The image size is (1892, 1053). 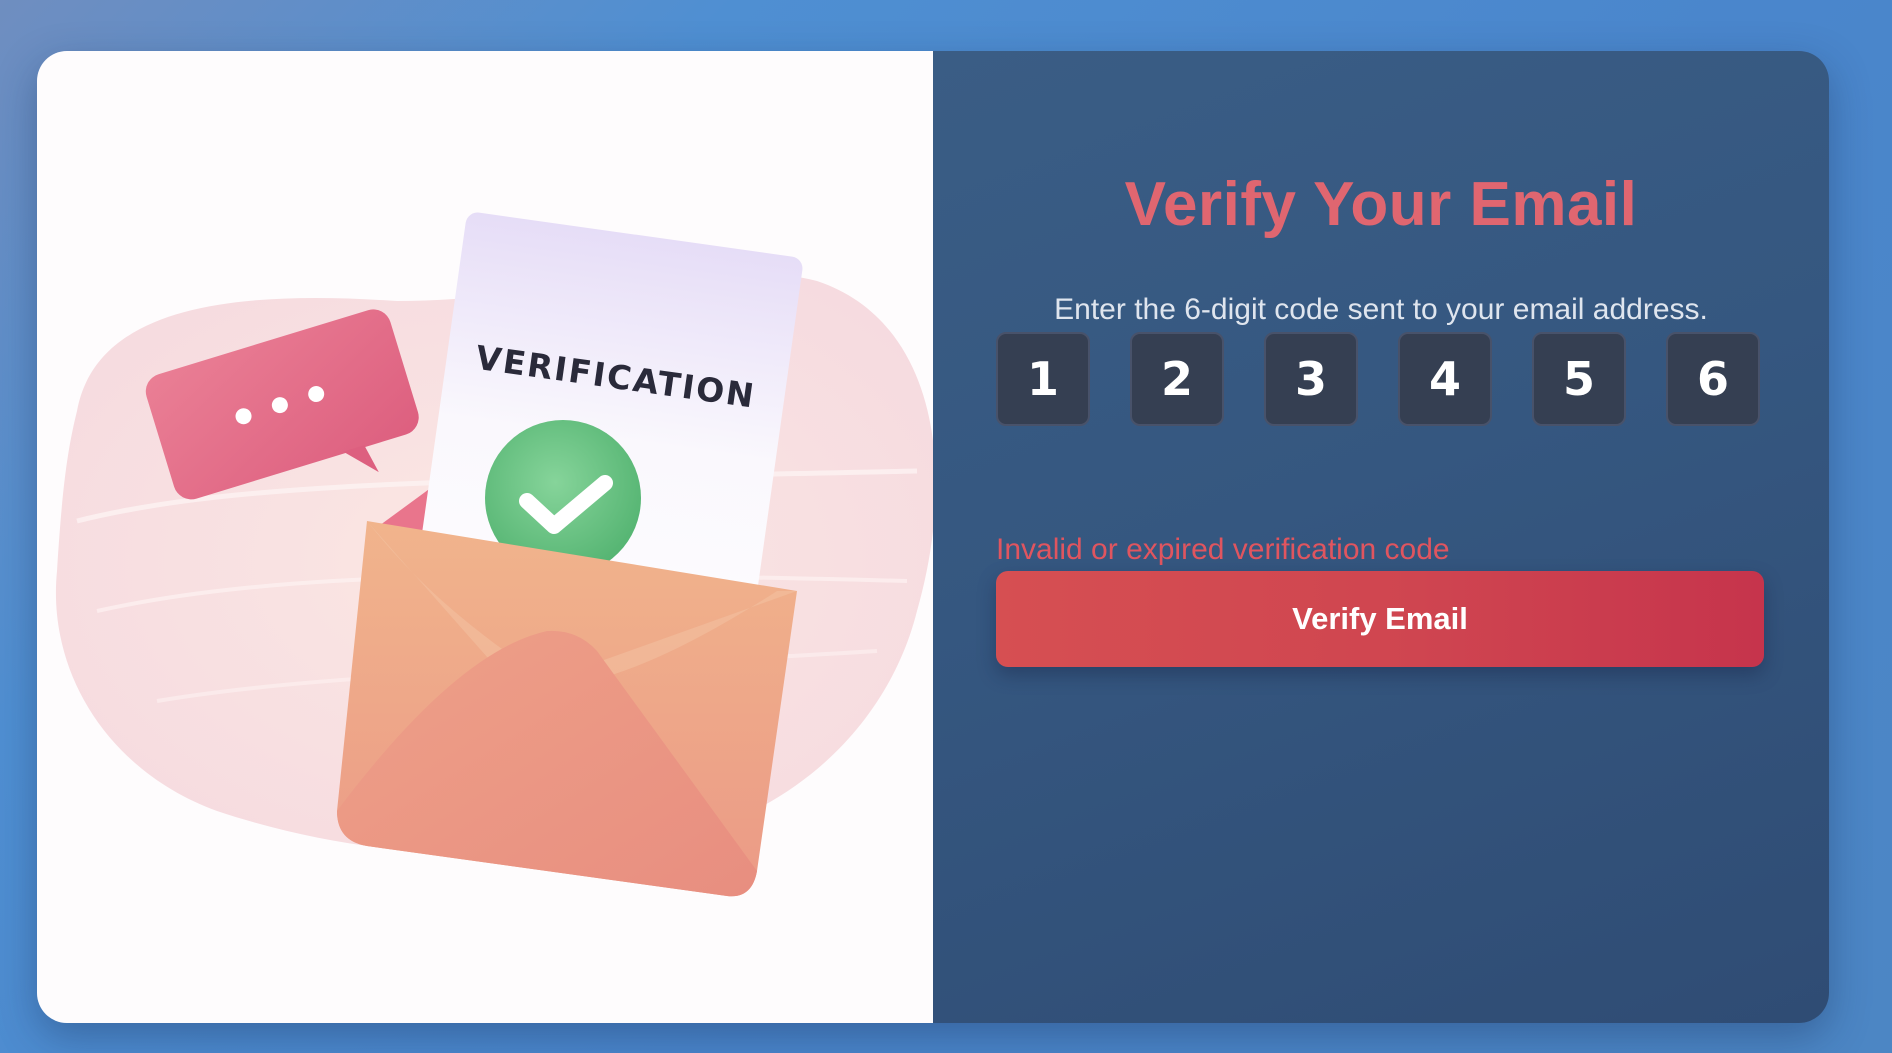 I want to click on code-digit-6: 6, so click(x=1713, y=379).